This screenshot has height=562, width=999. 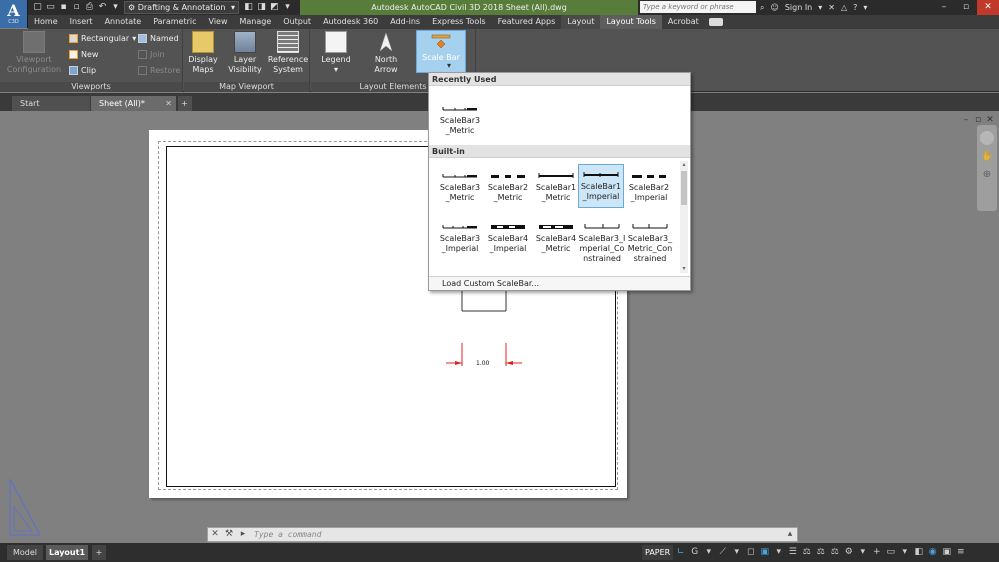 I want to click on help-icon: ?, so click(x=855, y=7).